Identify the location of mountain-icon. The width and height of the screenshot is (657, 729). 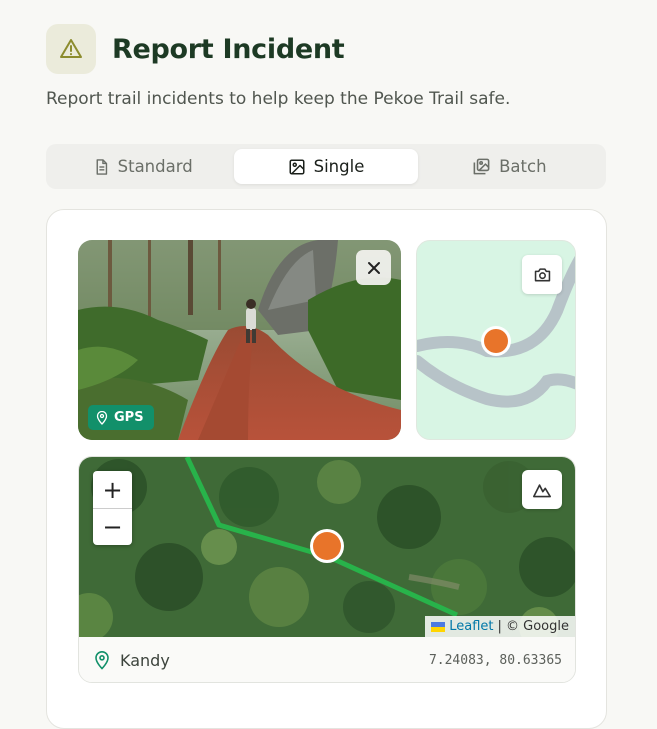
(541, 490).